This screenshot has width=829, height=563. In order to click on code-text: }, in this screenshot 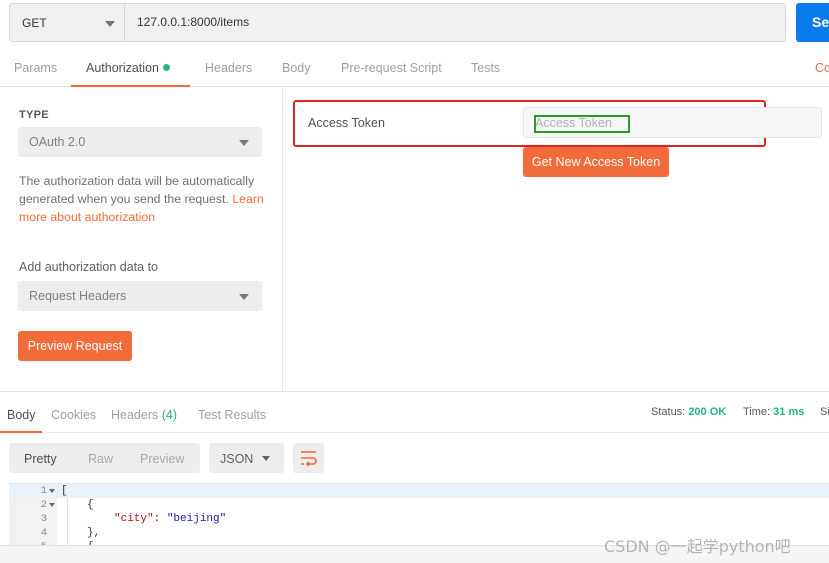, I will do `click(94, 533)`.